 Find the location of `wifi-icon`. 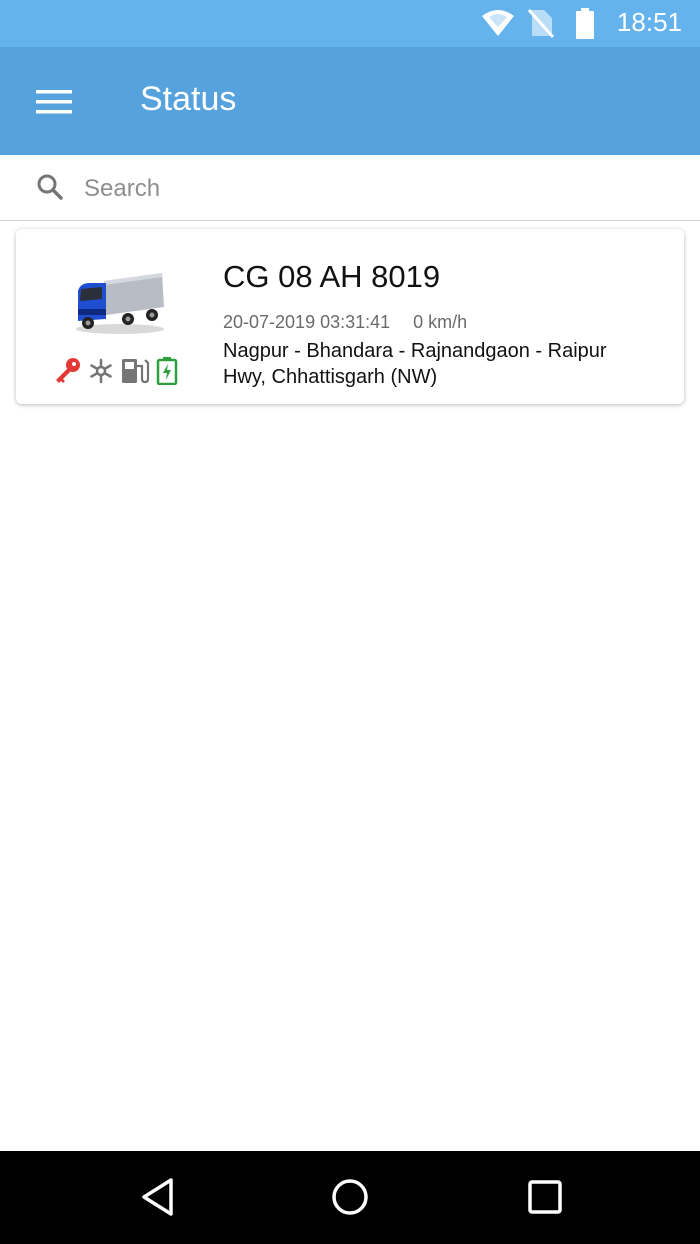

wifi-icon is located at coordinates (498, 25).